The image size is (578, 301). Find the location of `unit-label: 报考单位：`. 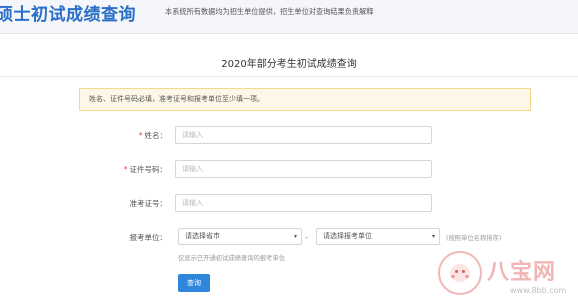

unit-label: 报考单位： is located at coordinates (148, 237).